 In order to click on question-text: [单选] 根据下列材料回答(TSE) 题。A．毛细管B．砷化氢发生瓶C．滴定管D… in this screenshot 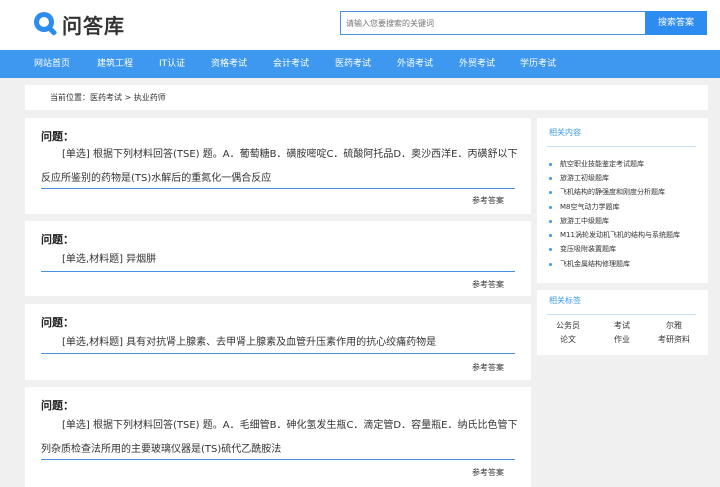, I will do `click(281, 438)`.